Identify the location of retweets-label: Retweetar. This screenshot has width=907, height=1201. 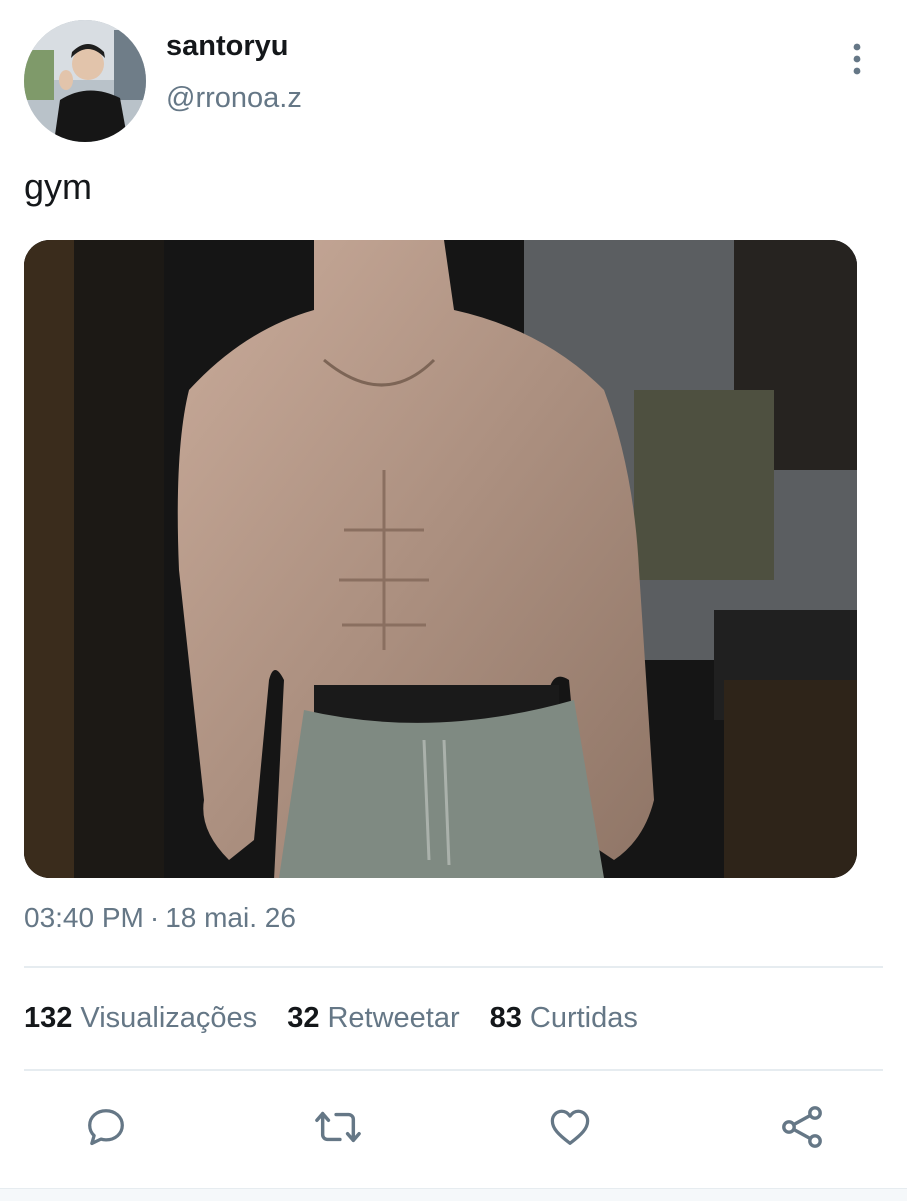
(393, 1018).